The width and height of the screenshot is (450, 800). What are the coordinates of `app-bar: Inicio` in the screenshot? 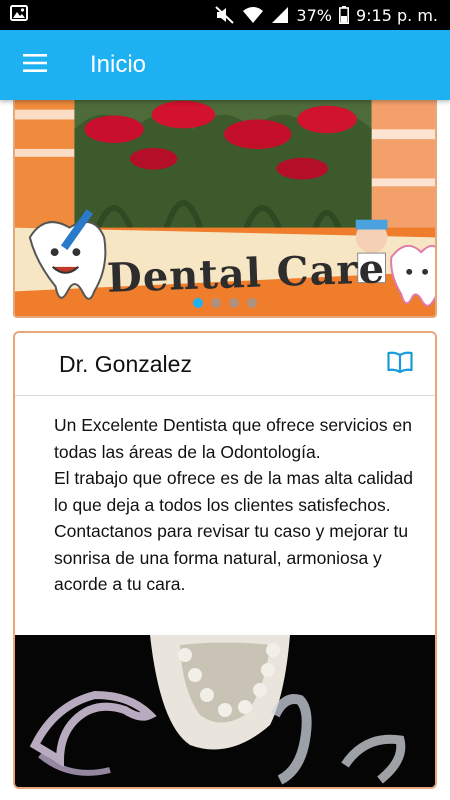 It's located at (225, 65).